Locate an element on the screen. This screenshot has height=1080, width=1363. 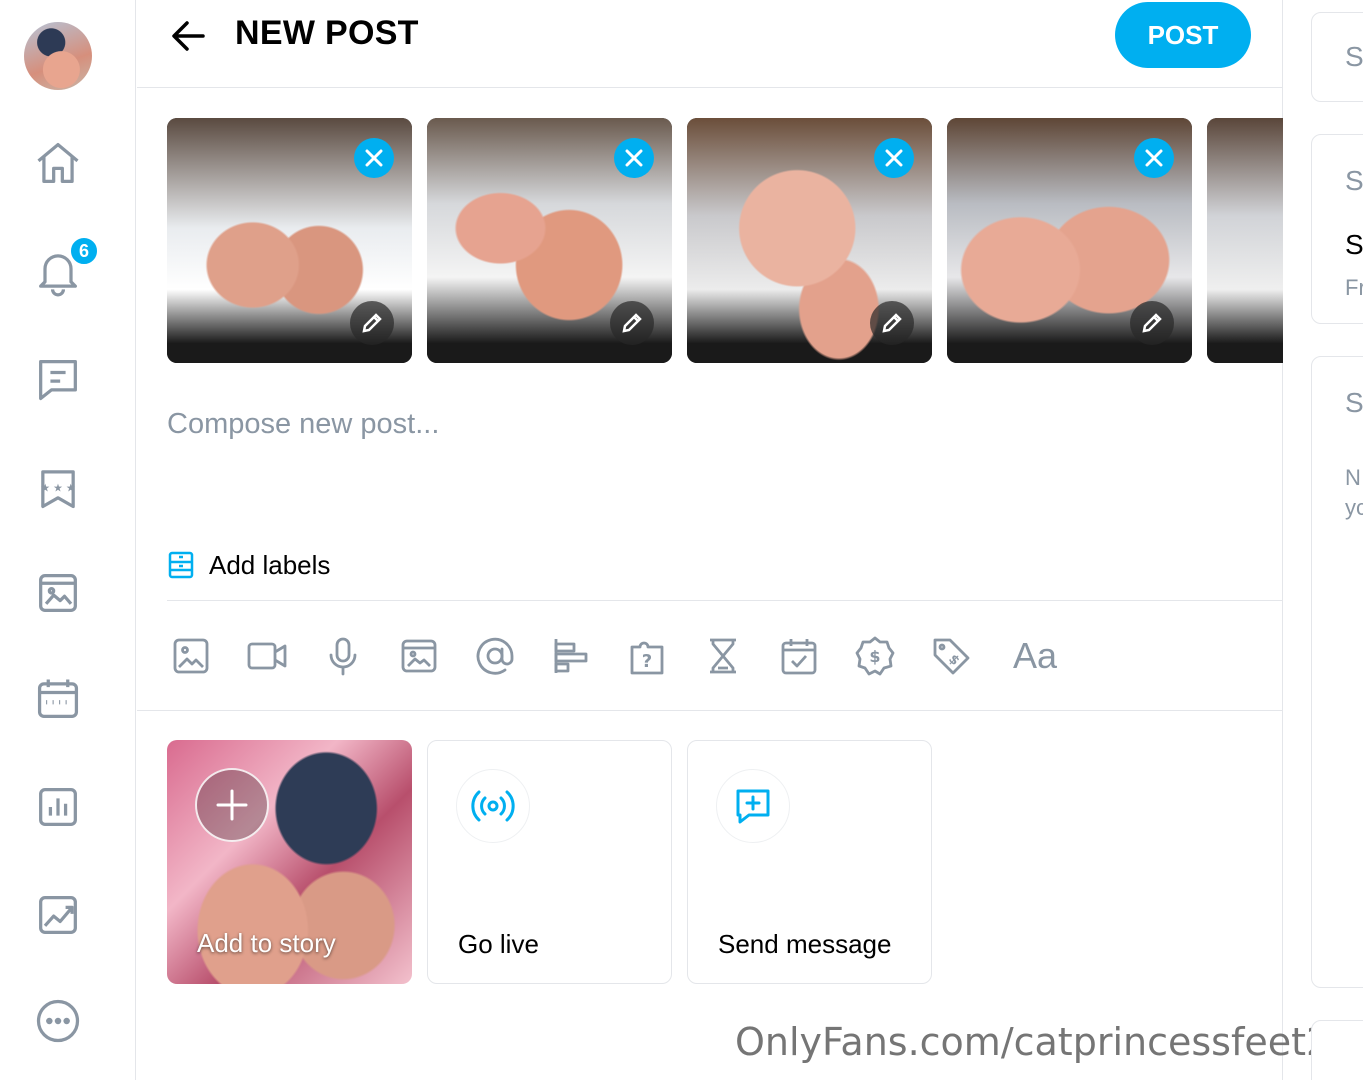
text-format-label: Aa is located at coordinates (1035, 655).